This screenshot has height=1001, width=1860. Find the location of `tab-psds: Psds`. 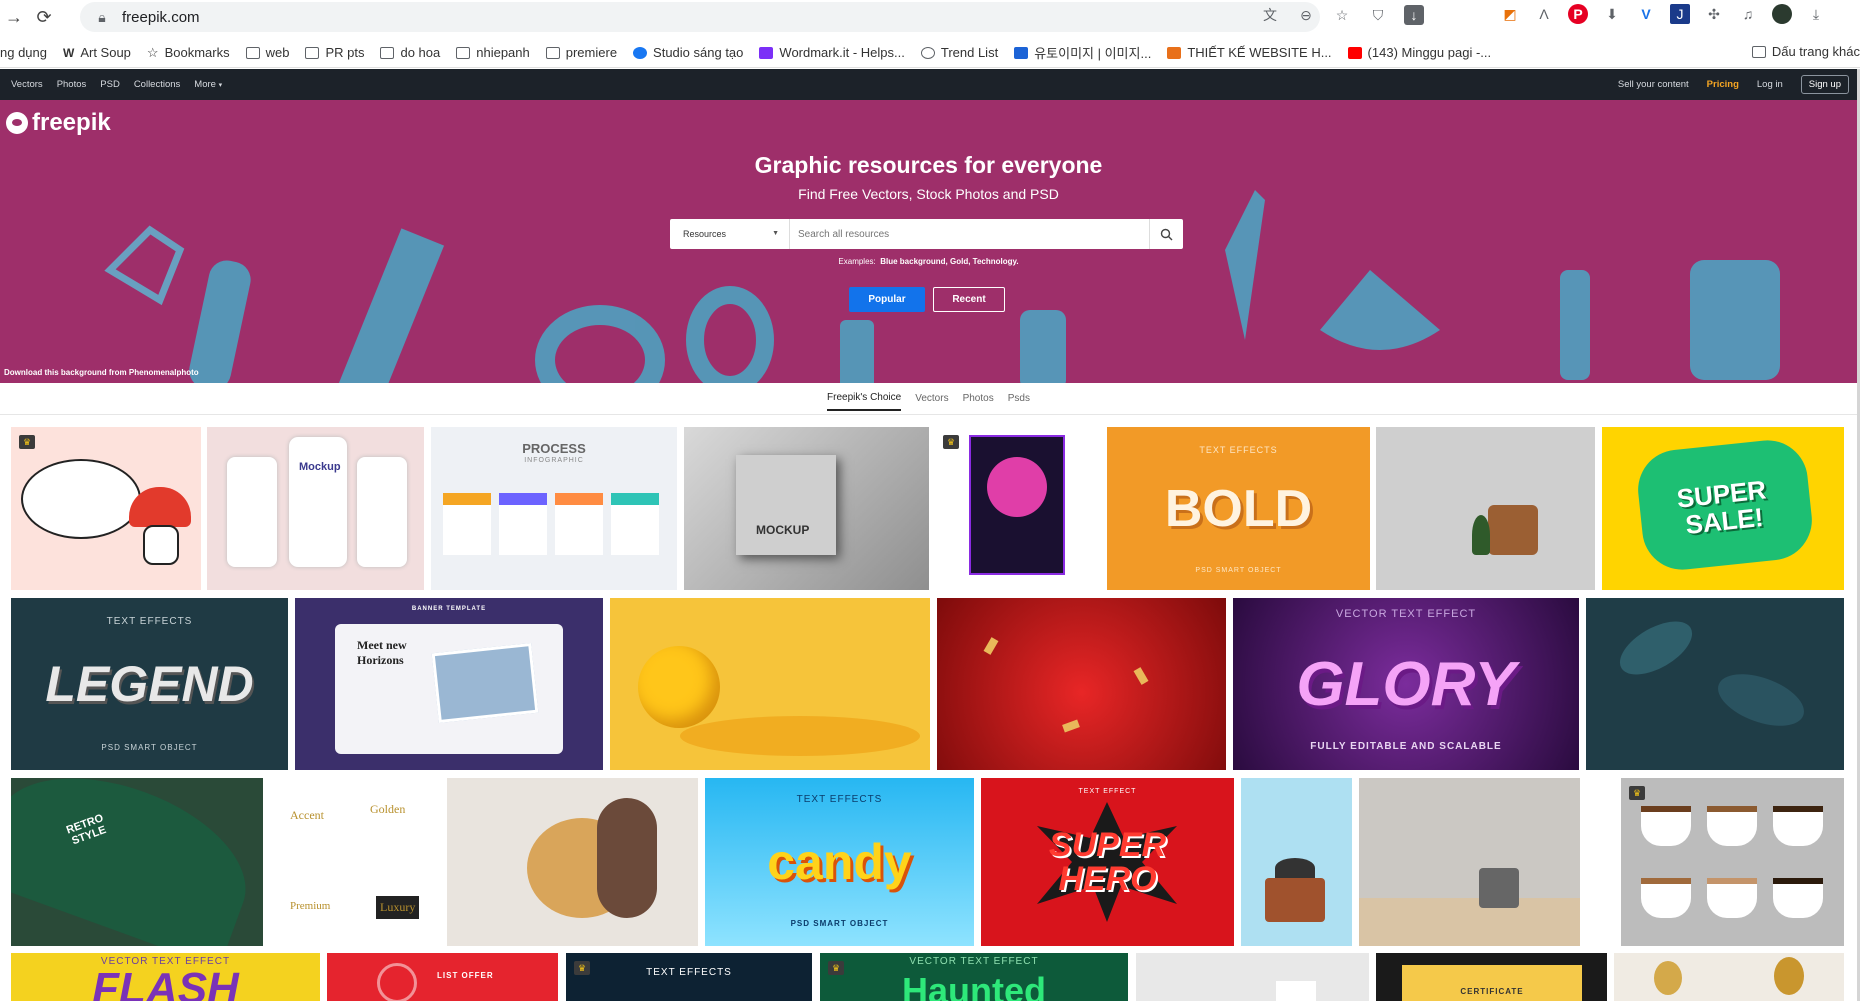

tab-psds: Psds is located at coordinates (1019, 398).